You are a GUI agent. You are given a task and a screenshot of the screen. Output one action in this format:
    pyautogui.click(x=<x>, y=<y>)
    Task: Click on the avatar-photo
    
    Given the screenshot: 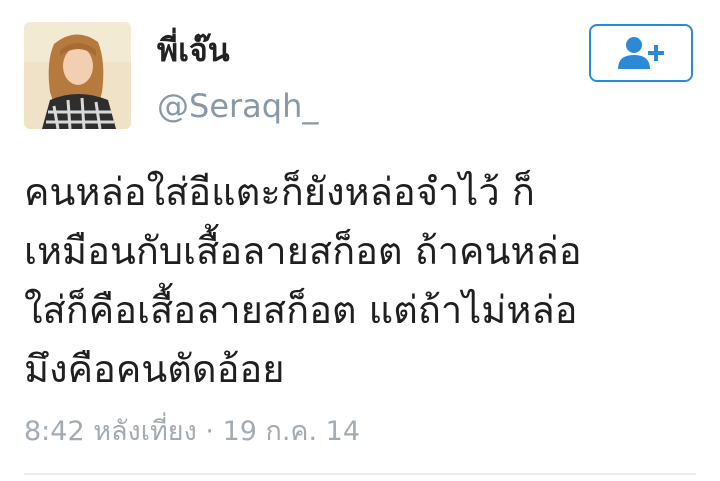 What is the action you would take?
    pyautogui.click(x=77, y=75)
    